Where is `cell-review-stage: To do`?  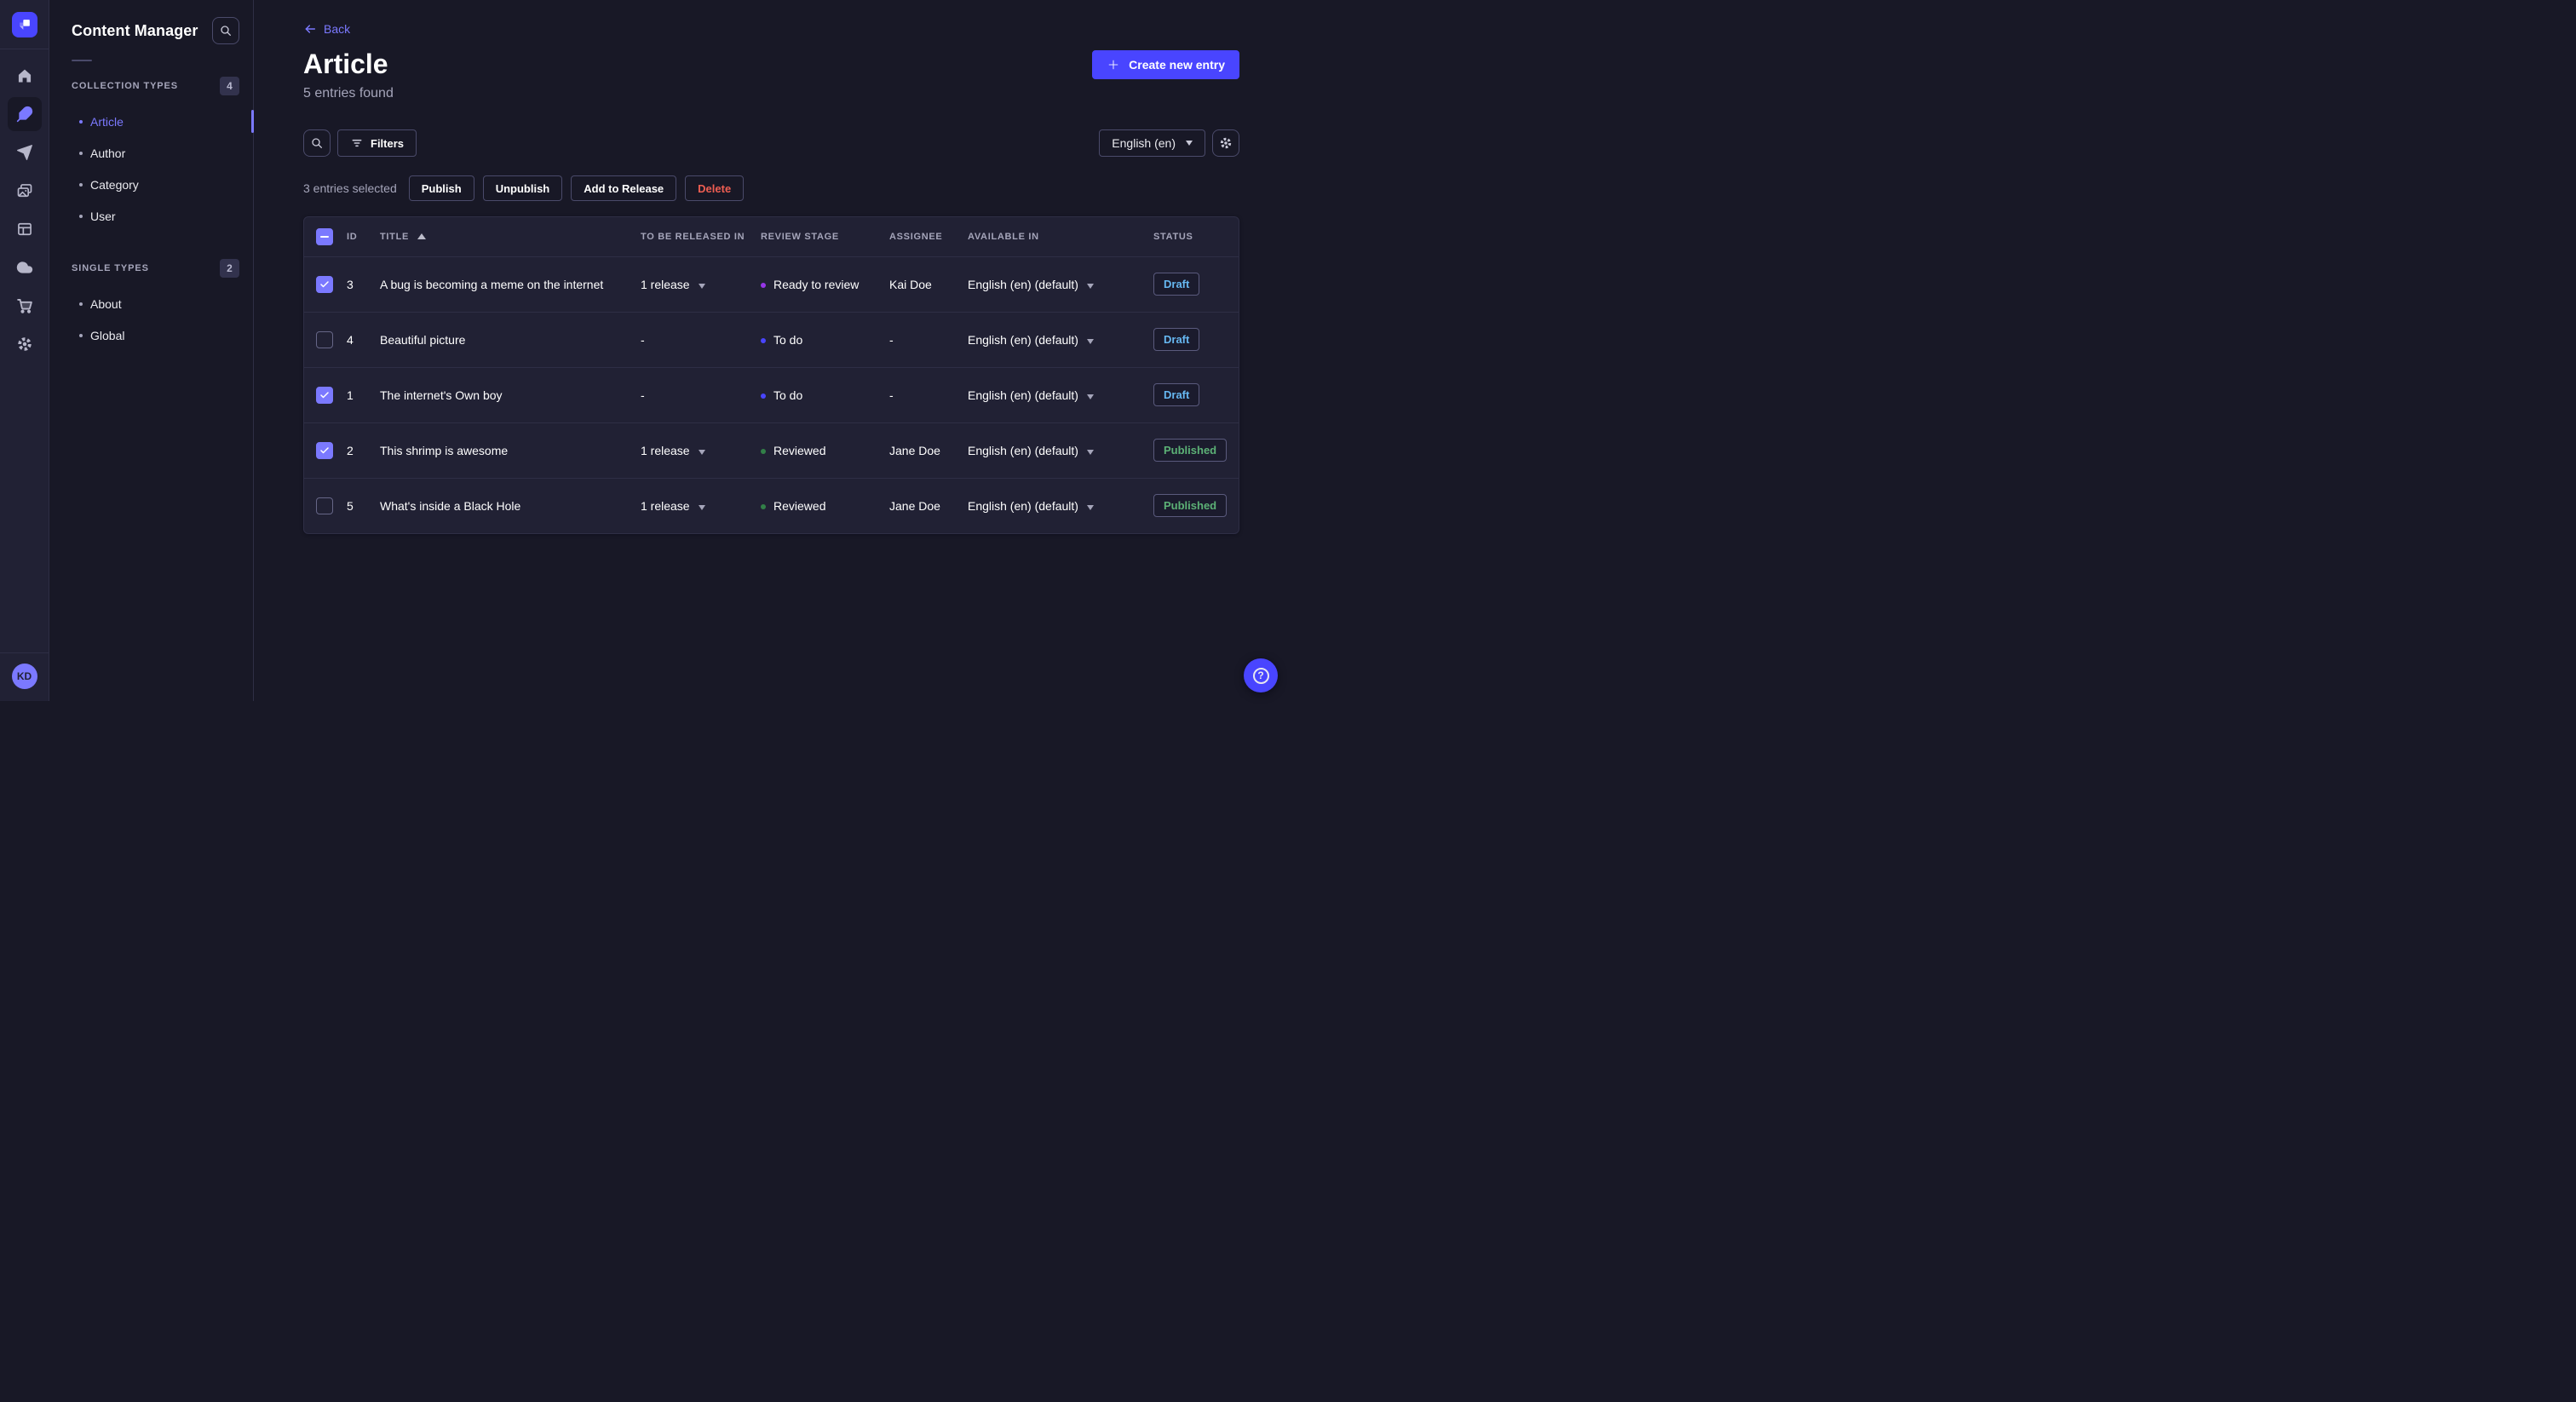
cell-review-stage: To do is located at coordinates (825, 394).